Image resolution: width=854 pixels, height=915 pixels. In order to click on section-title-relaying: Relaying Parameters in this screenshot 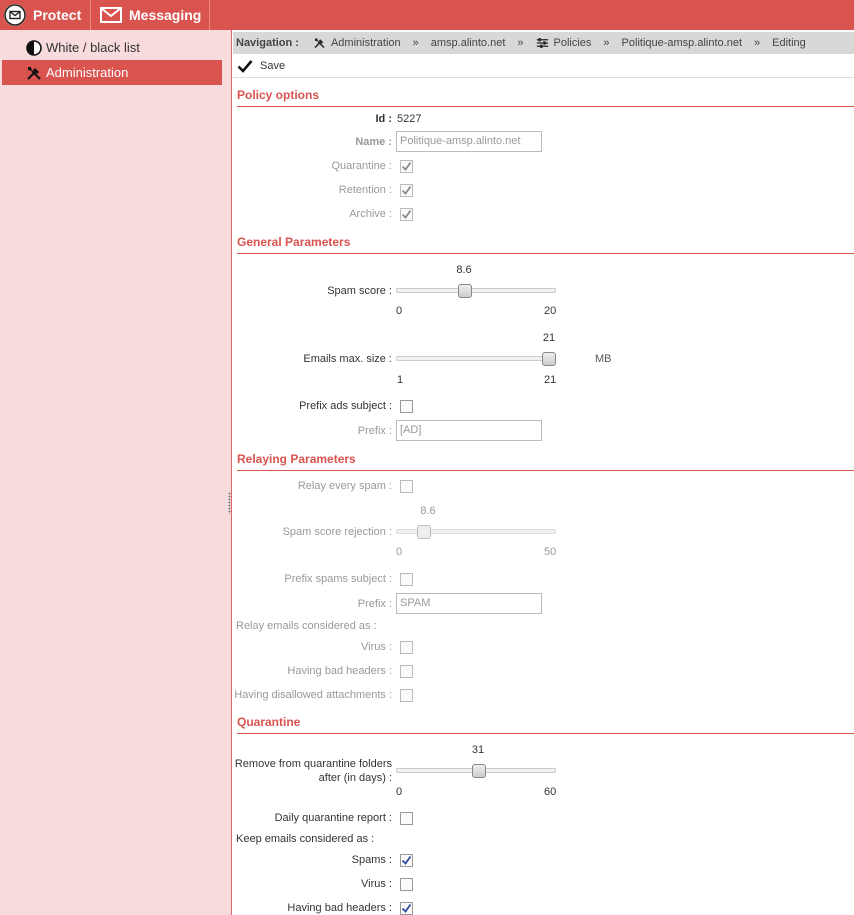, I will do `click(545, 461)`.